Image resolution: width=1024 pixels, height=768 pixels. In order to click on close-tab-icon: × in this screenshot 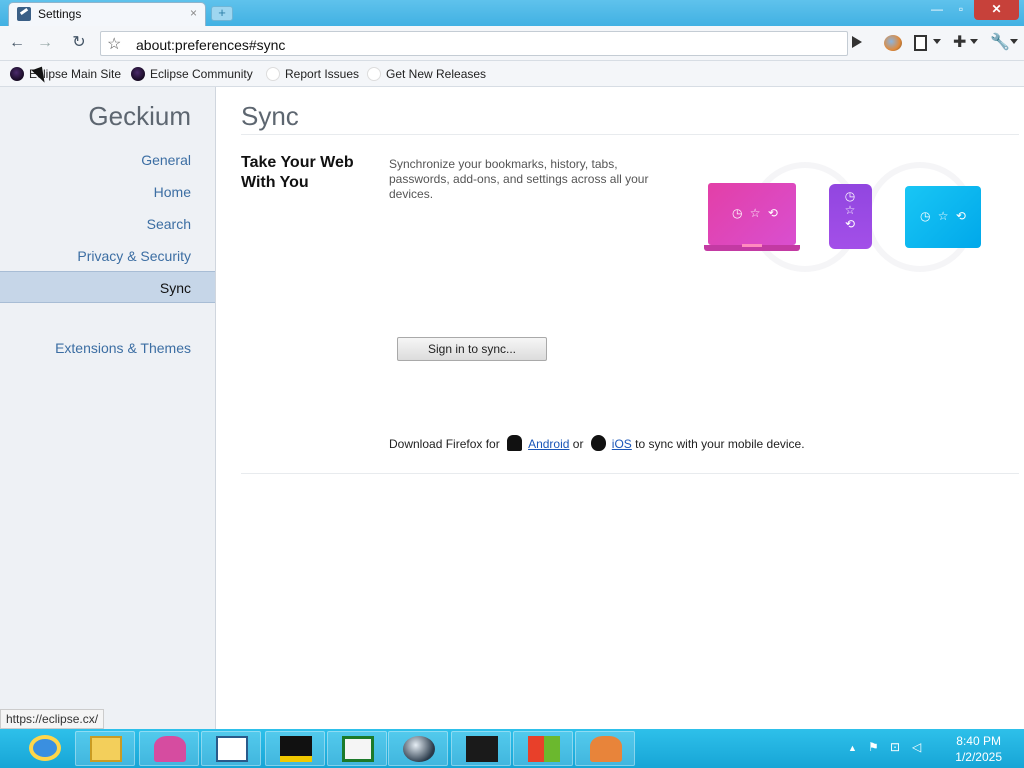, I will do `click(193, 13)`.